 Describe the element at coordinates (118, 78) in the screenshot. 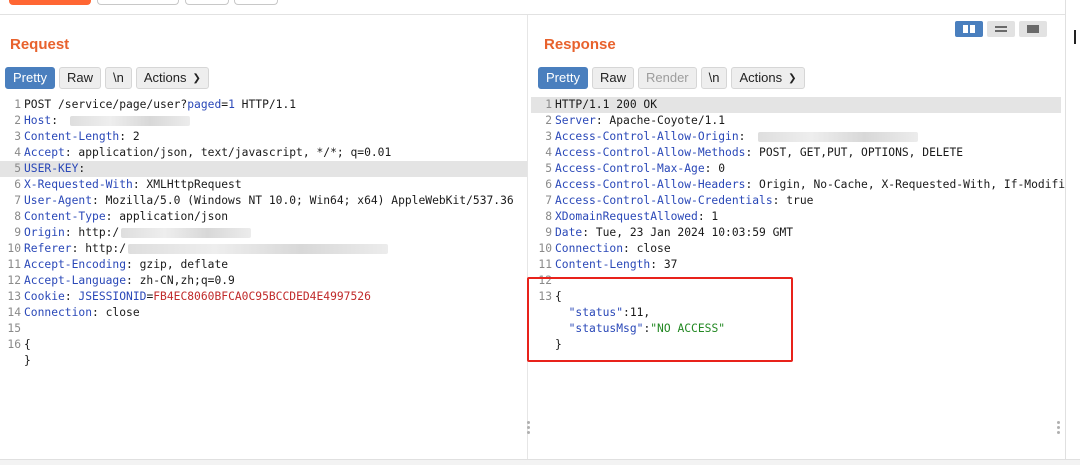

I see `request-tab-newline: \n` at that location.